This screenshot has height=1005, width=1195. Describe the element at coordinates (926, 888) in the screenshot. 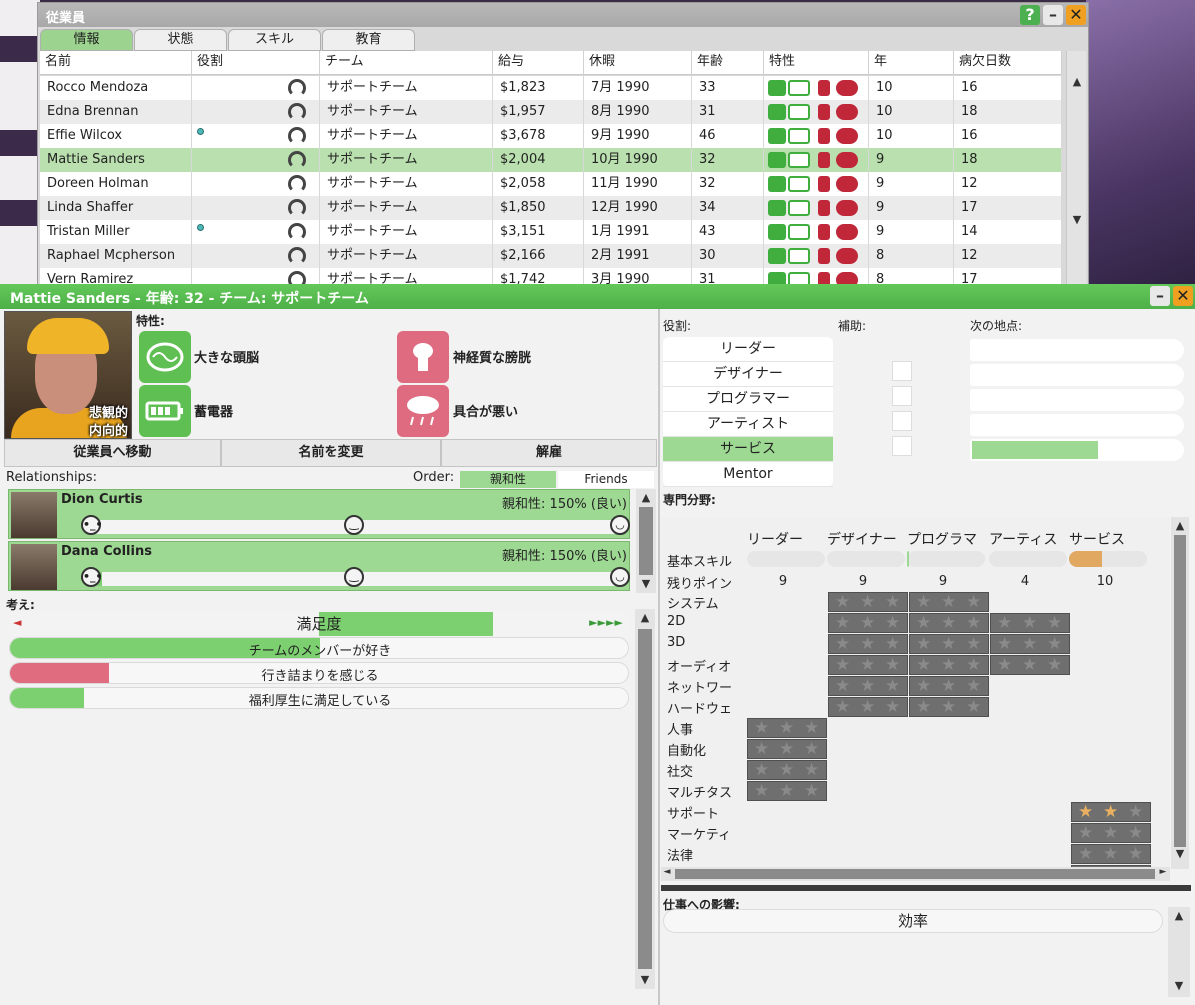

I see `panel-splitter` at that location.